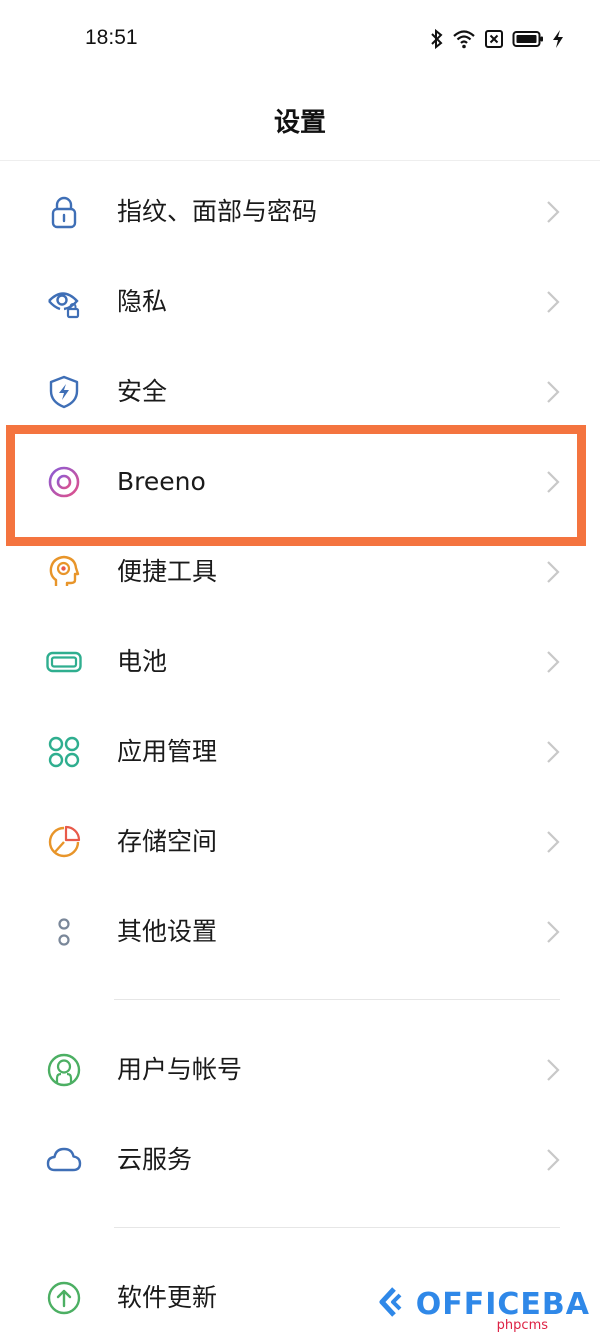 This screenshot has width=600, height=1333. What do you see at coordinates (167, 571) in the screenshot?
I see `settings-item-label: 便捷工具` at bounding box center [167, 571].